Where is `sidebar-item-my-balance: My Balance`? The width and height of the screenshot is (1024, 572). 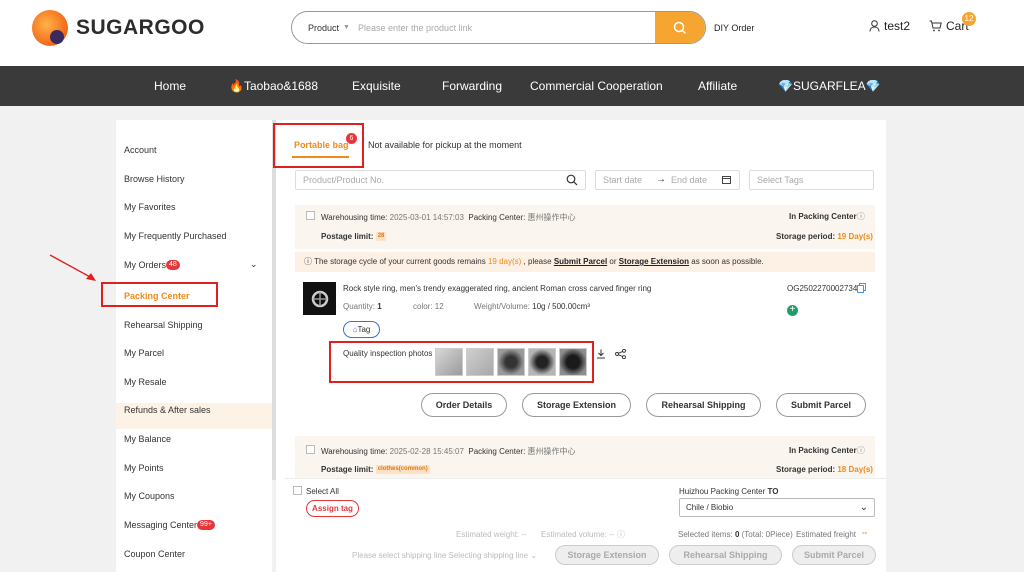
sidebar-item-my-balance: My Balance is located at coordinates (147, 439).